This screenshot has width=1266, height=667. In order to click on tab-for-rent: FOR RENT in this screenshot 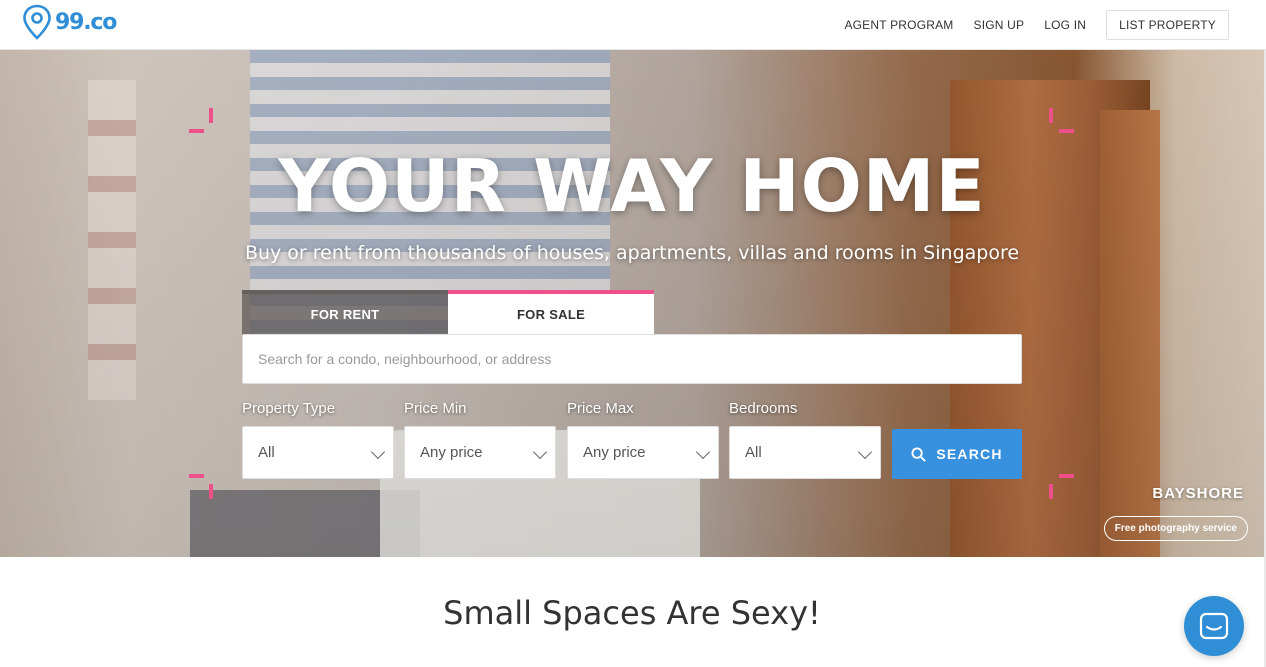, I will do `click(345, 312)`.